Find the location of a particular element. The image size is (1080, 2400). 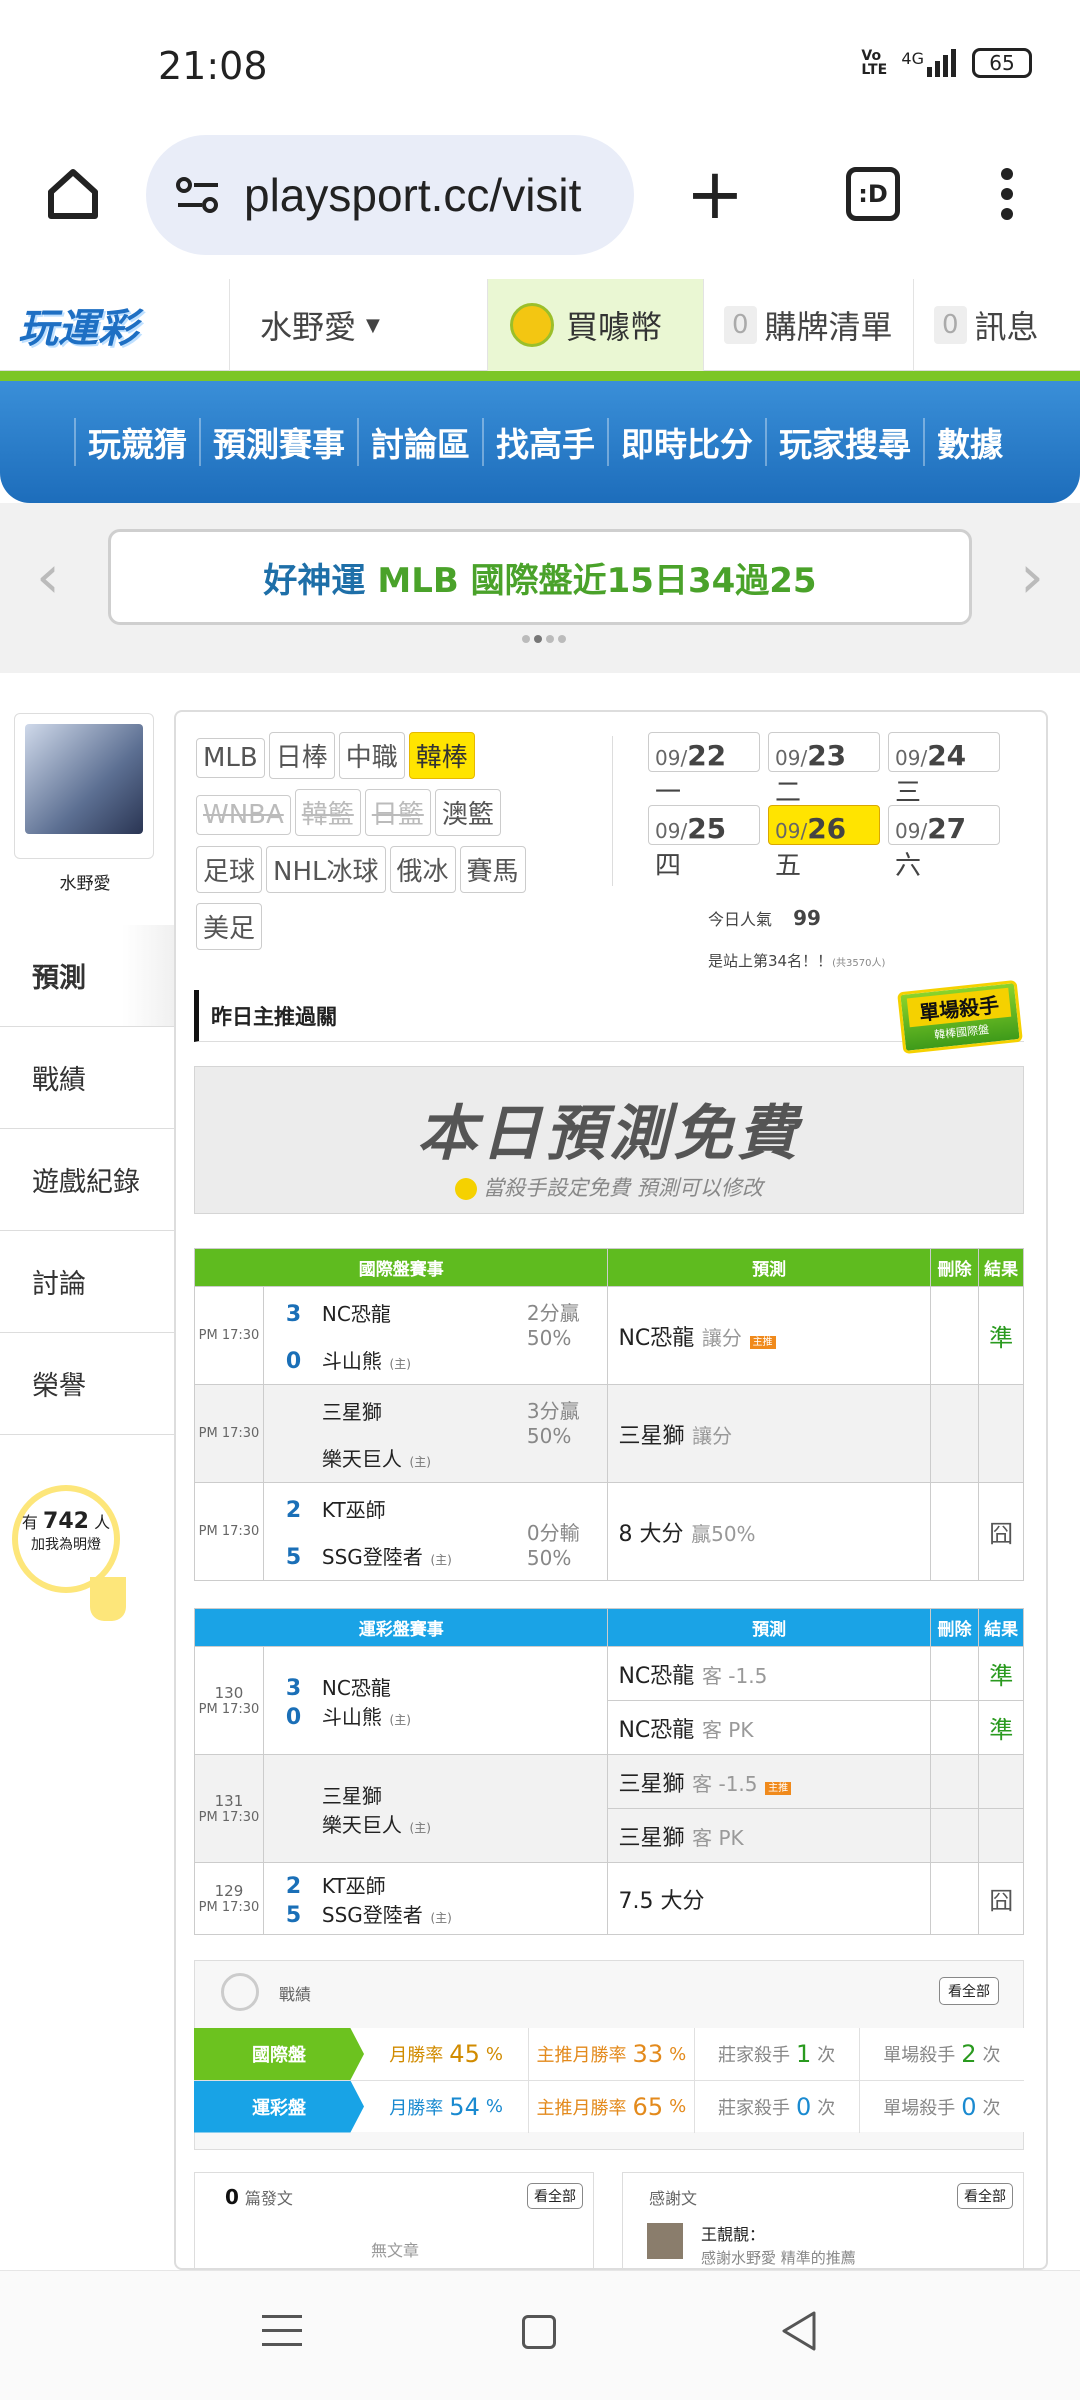

sport-tab: 日籃 is located at coordinates (397, 812).